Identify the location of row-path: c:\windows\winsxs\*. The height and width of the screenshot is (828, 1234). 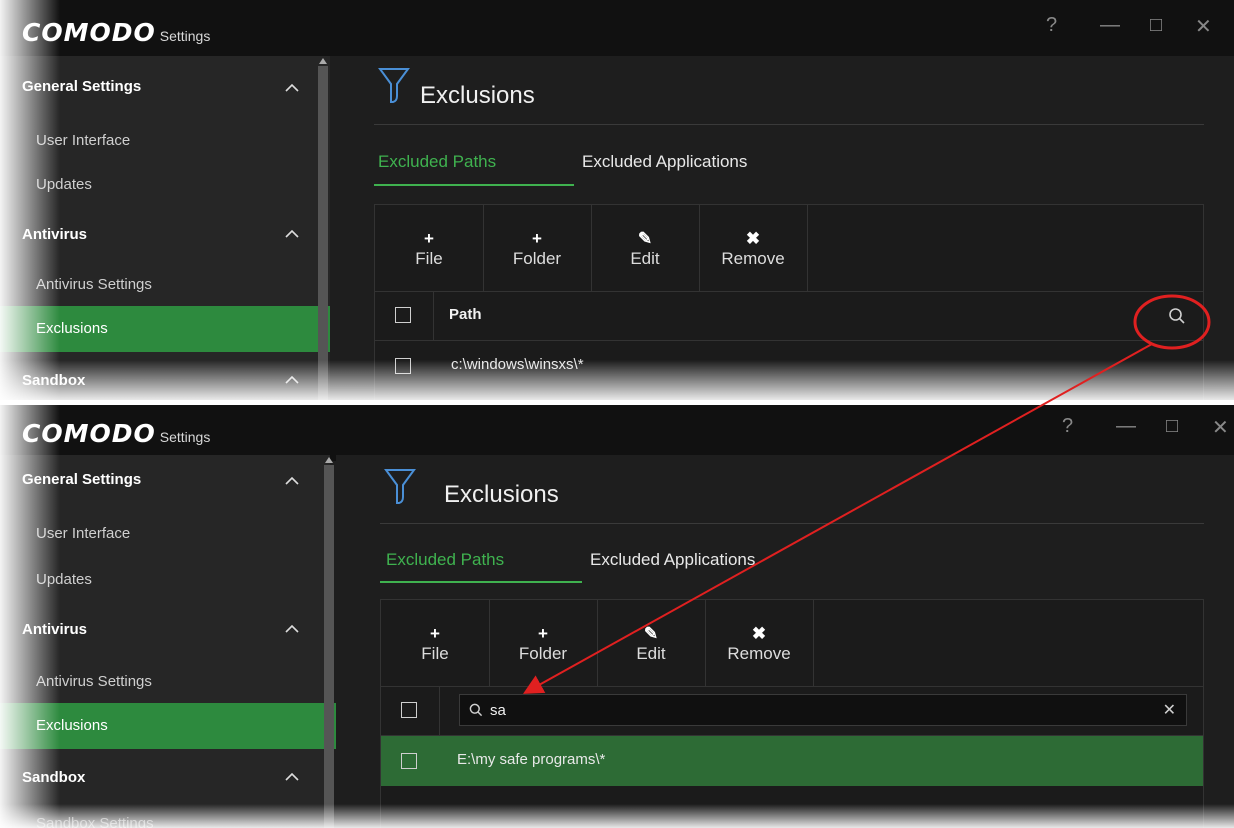
(517, 364).